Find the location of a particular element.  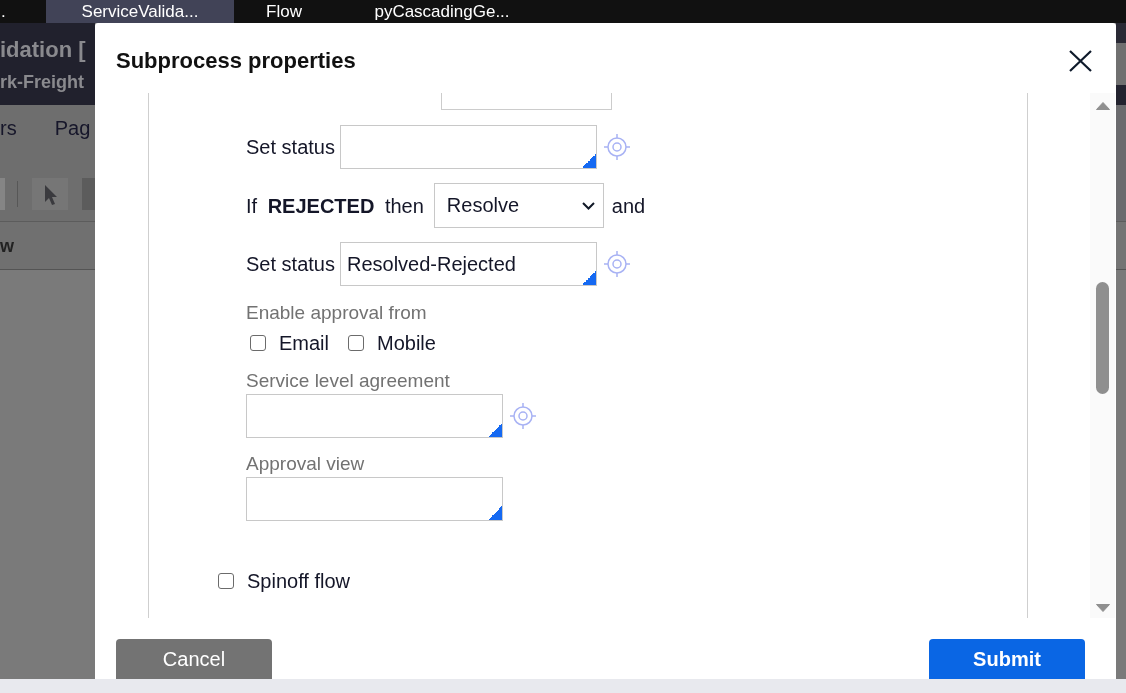

field-label: and is located at coordinates (628, 205).